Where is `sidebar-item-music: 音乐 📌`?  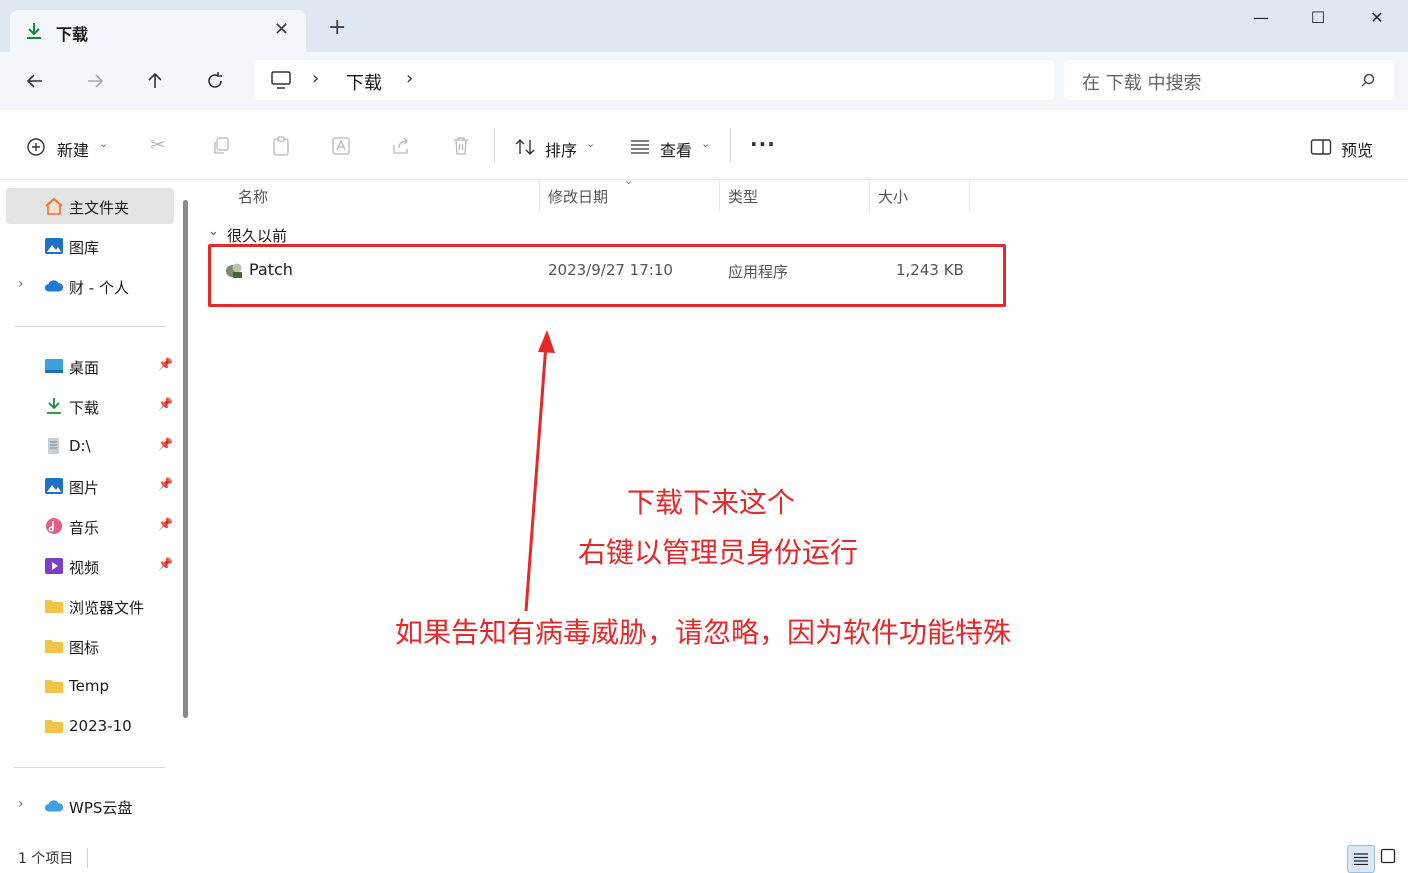 sidebar-item-music: 音乐 📌 is located at coordinates (90, 526).